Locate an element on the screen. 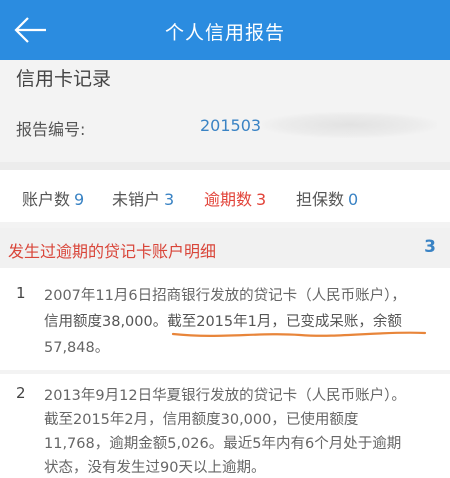 The width and height of the screenshot is (450, 478). item-text-line: 2007年11月6日招商银行发放的贷记卡（人民币账户）， is located at coordinates (225, 296).